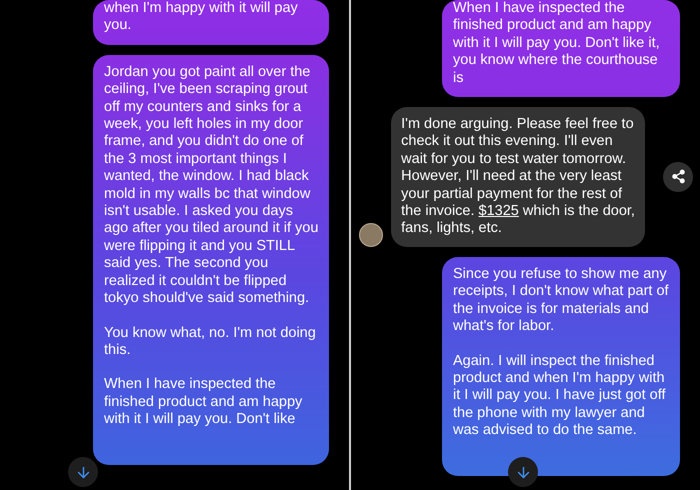 The image size is (700, 490). I want to click on message-text: I'm done arguing. Please feel free to check it out this evening. I'll even wait for you to test water tomorrow. However, I'll need at the very least your partial payment for the rest of the invoice. $1325 which is the door, fans, lights, etc., so click(518, 177).